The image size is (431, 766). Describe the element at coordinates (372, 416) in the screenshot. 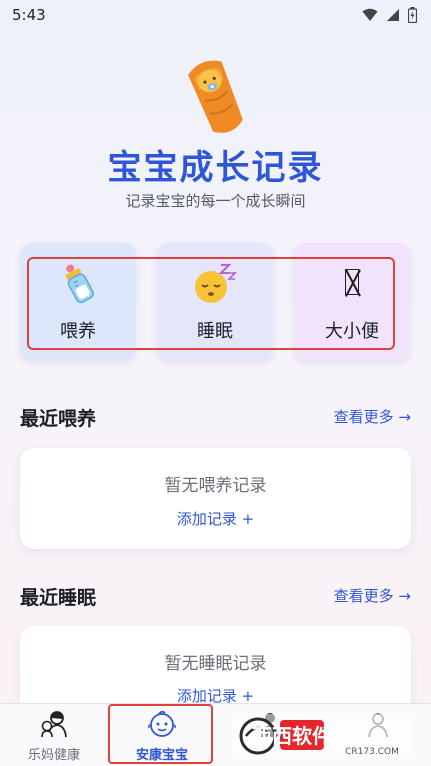

I see `feeding-see-more-link: 查看更多 →` at that location.